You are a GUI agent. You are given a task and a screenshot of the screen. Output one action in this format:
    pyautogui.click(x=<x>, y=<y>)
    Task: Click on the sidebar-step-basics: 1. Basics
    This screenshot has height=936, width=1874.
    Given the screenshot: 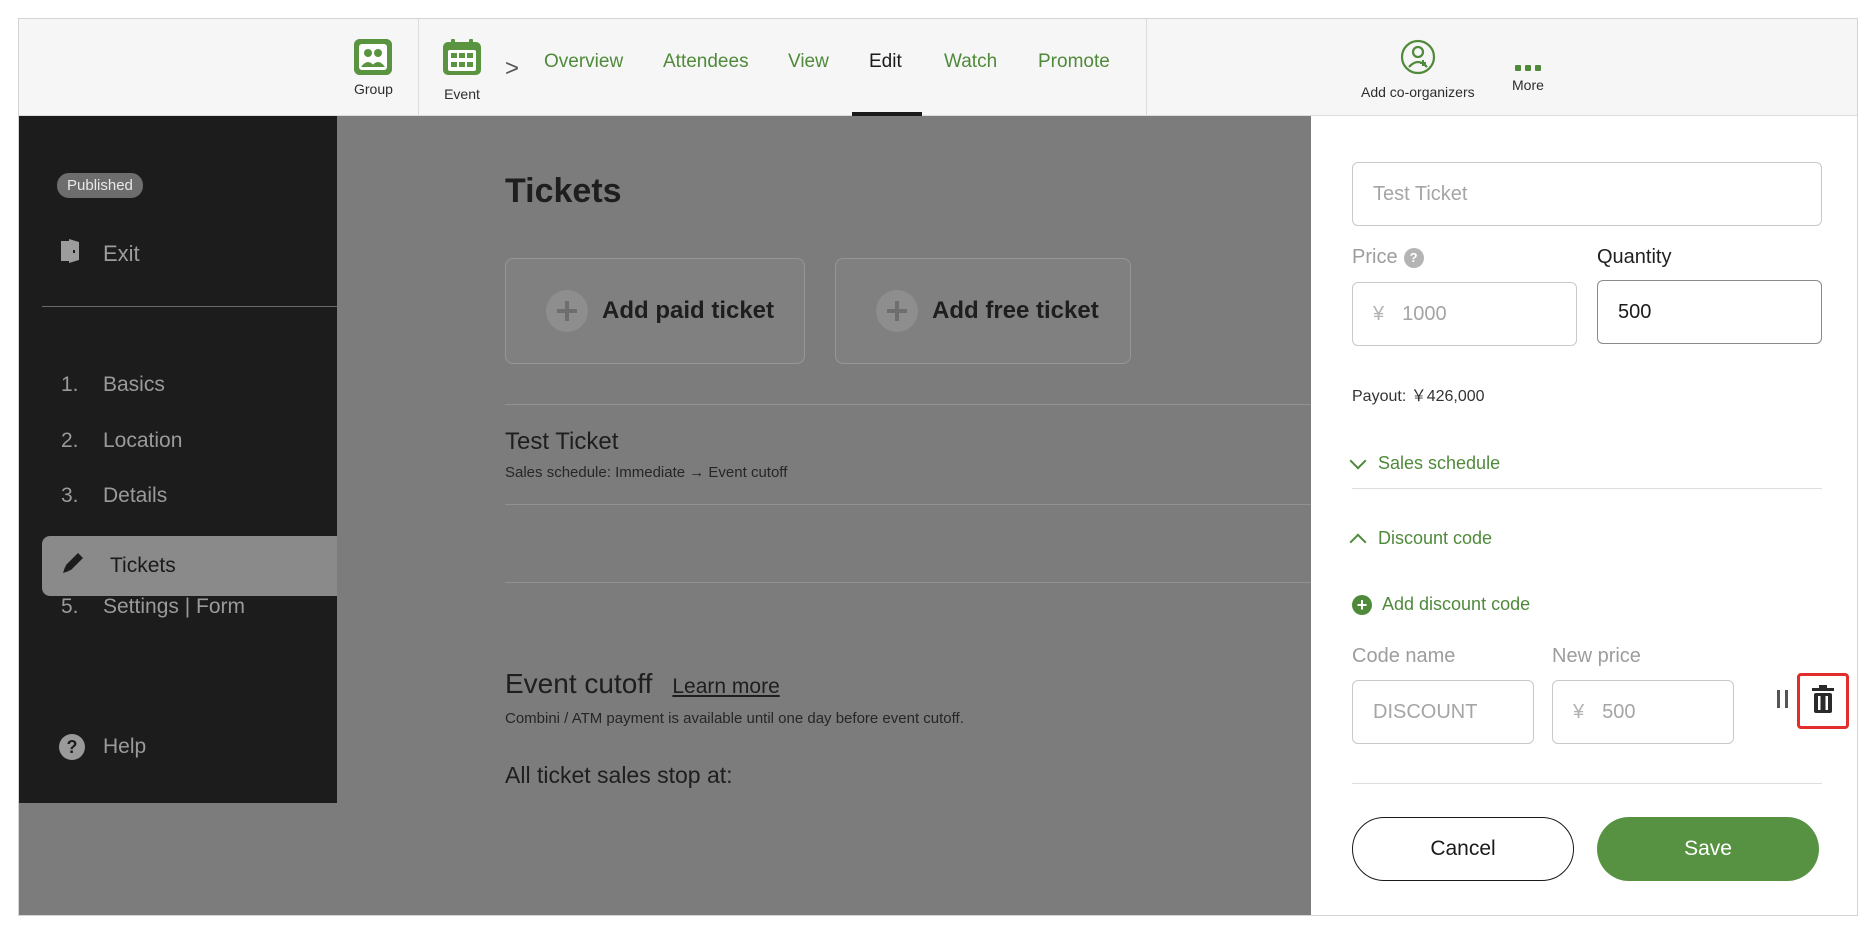 What is the action you would take?
    pyautogui.click(x=113, y=385)
    